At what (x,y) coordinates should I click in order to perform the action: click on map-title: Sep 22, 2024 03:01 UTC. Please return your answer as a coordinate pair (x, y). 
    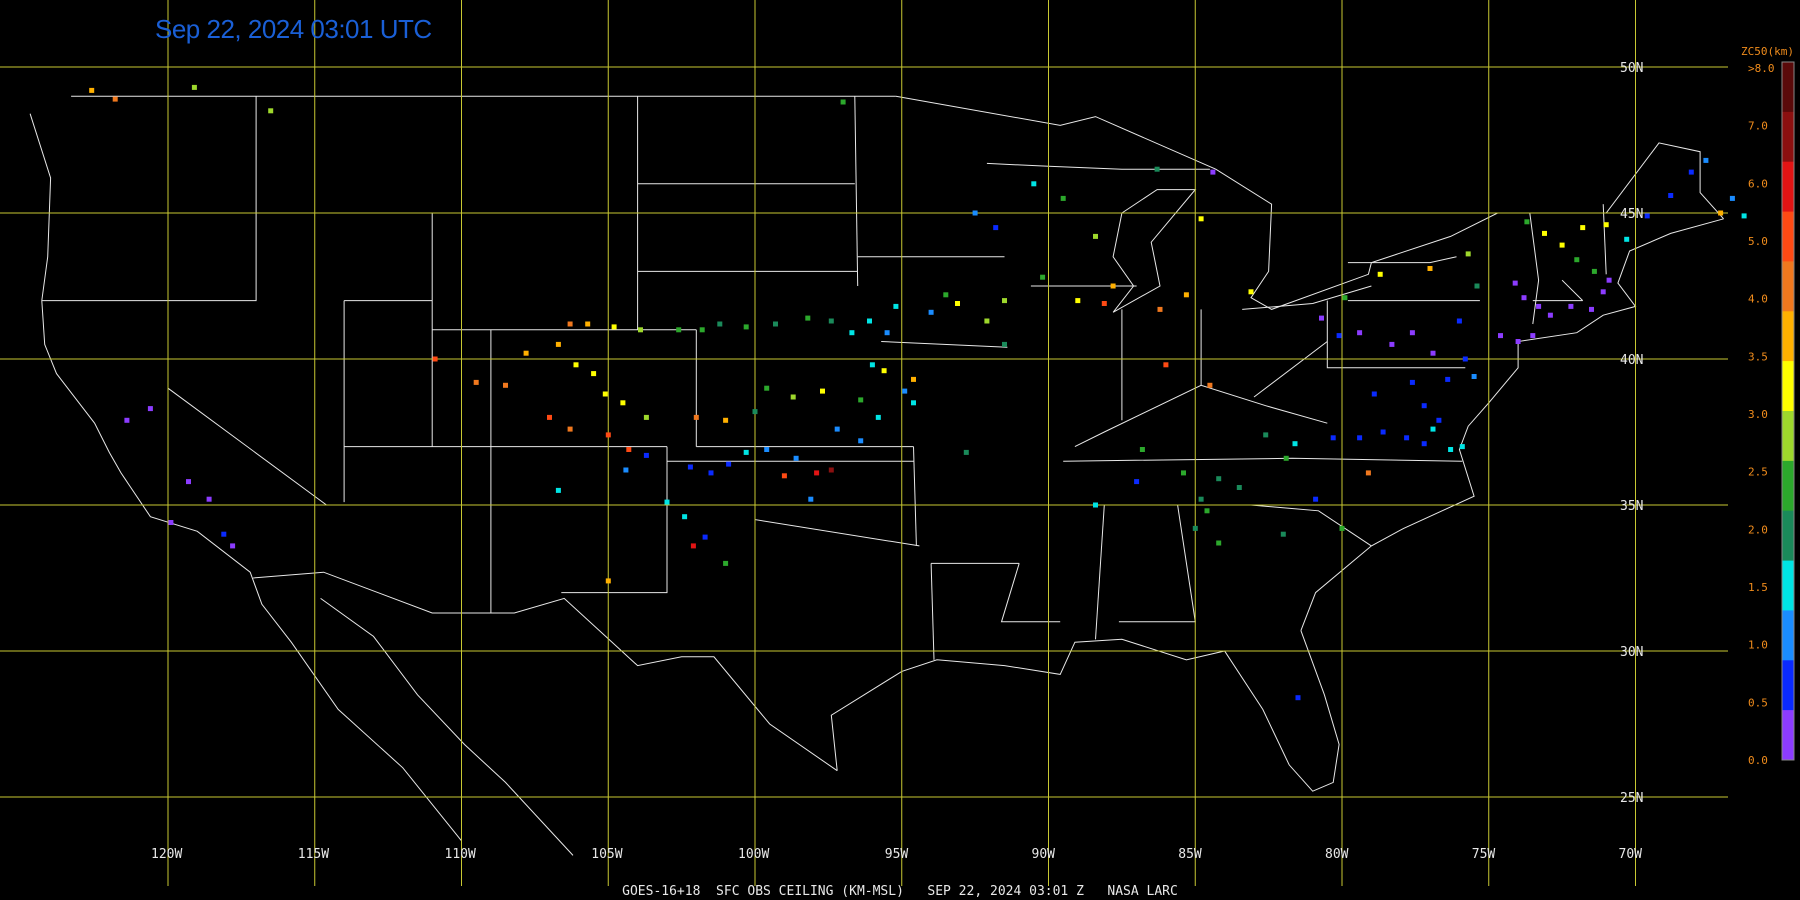
    Looking at the image, I should click on (293, 29).